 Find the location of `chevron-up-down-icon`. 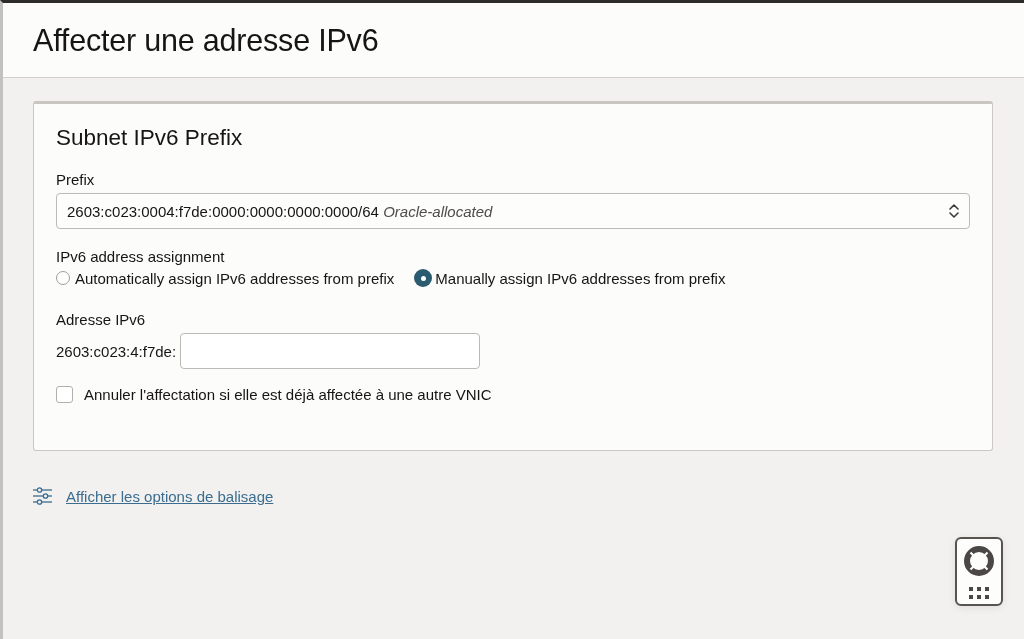

chevron-up-down-icon is located at coordinates (954, 211).